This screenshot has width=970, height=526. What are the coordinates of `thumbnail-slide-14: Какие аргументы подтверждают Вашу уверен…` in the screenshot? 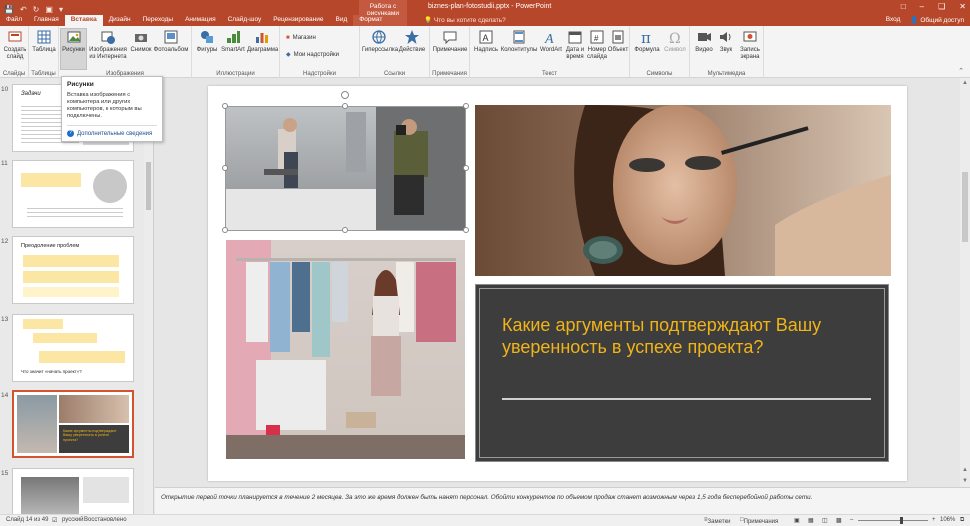 It's located at (73, 424).